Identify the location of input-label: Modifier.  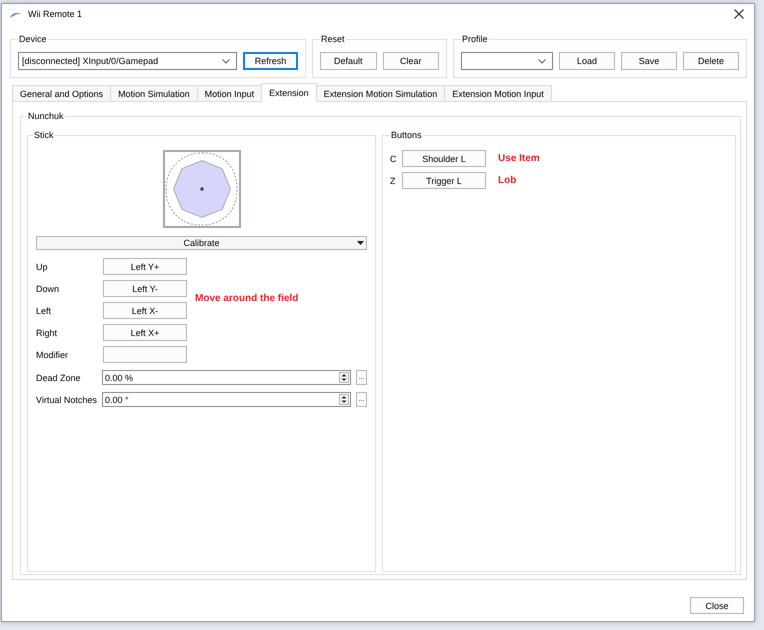
(53, 355).